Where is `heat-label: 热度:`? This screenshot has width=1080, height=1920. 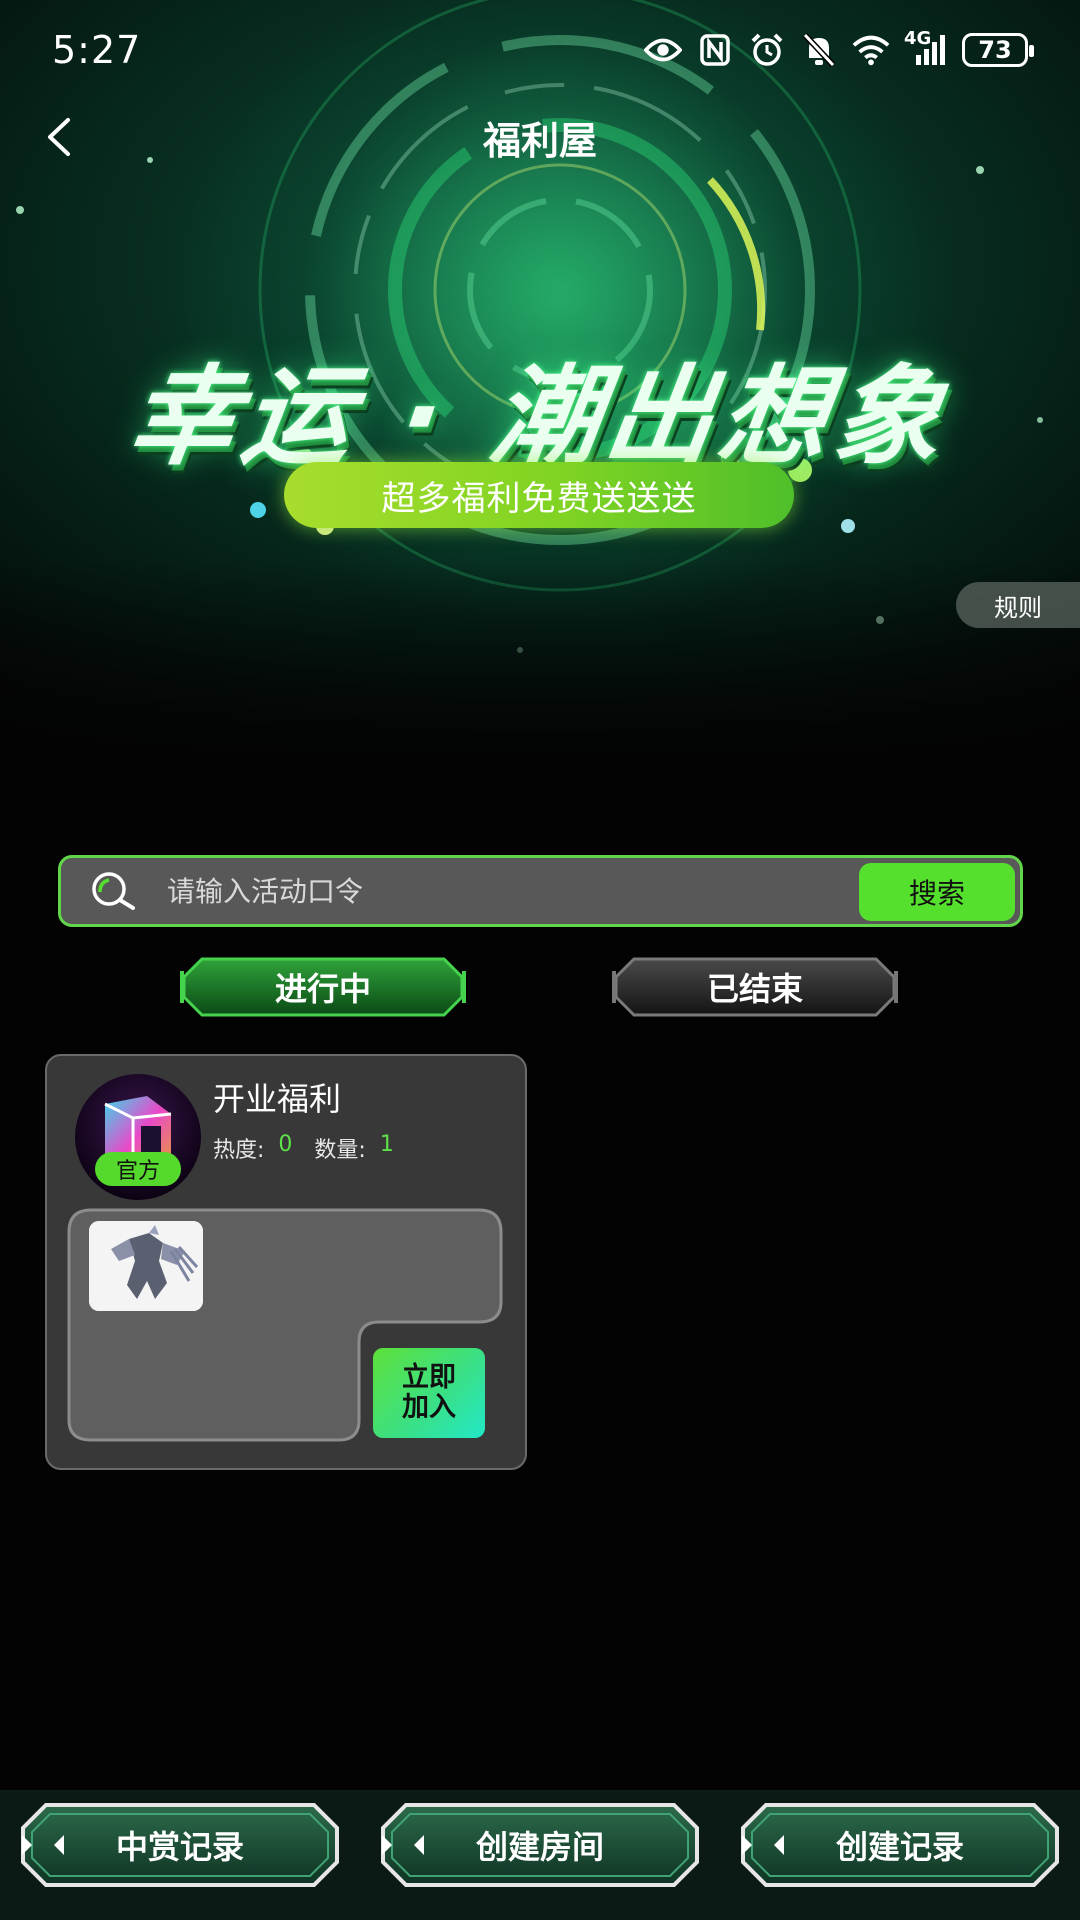
heat-label: 热度: is located at coordinates (239, 1150).